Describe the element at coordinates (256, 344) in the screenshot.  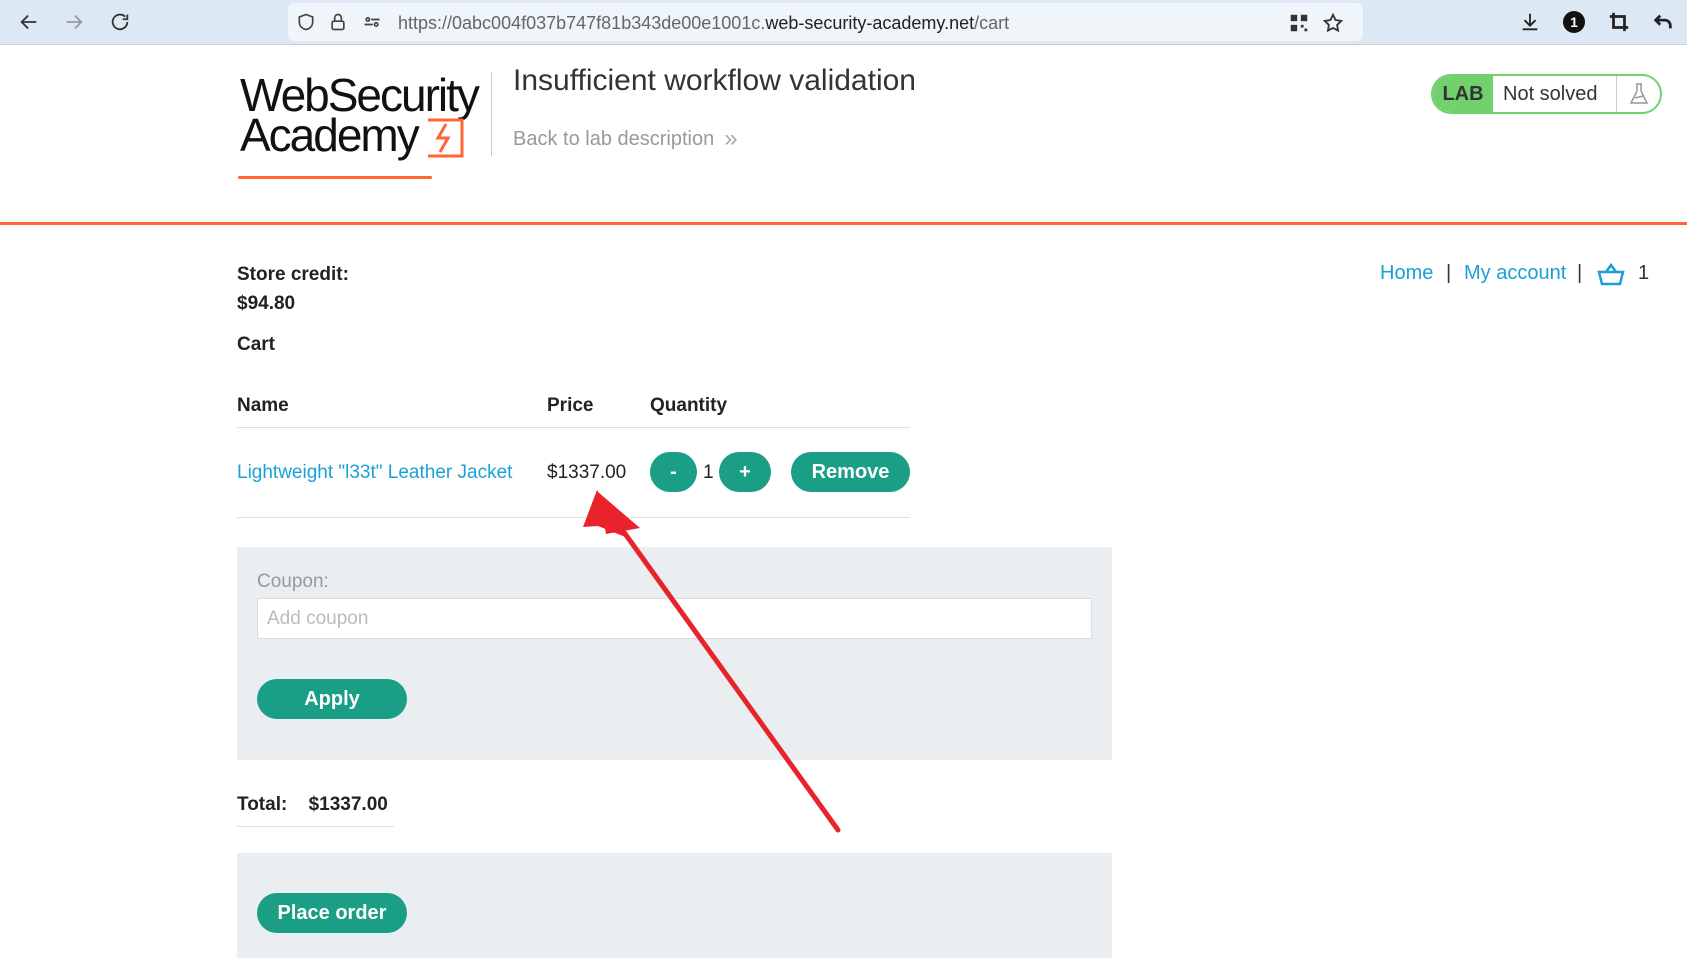
I see `cart-heading: Cart` at that location.